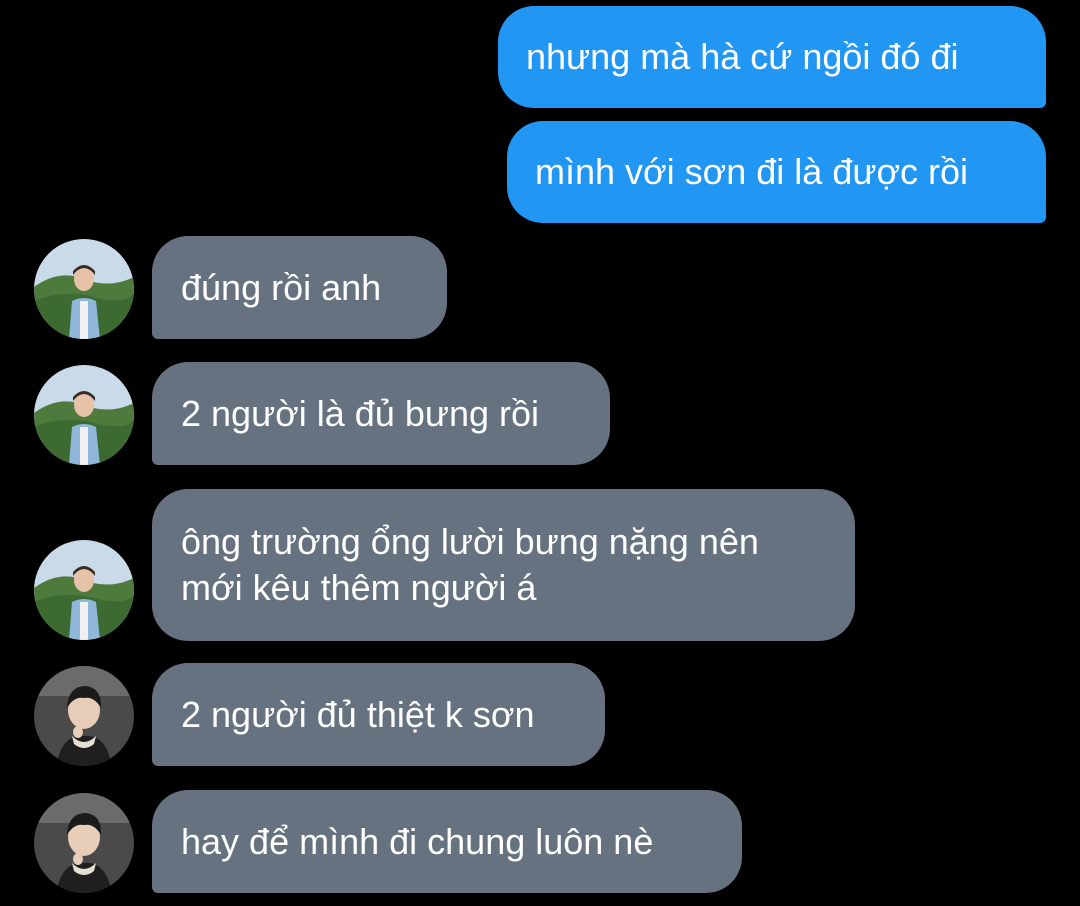 The width and height of the screenshot is (1080, 906). I want to click on message-text-line: mới kêu thêm người á, so click(359, 587).